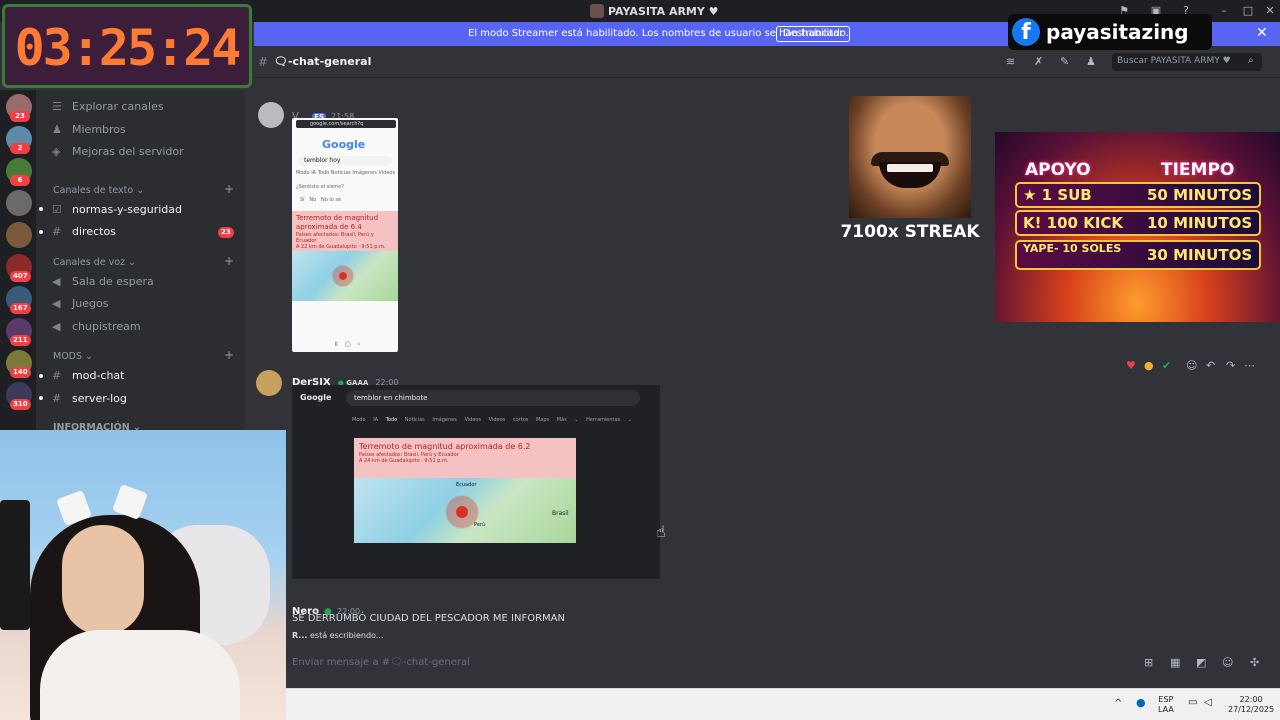  Describe the element at coordinates (1208, 703) in the screenshot. I see `volume-icon: ◁` at that location.